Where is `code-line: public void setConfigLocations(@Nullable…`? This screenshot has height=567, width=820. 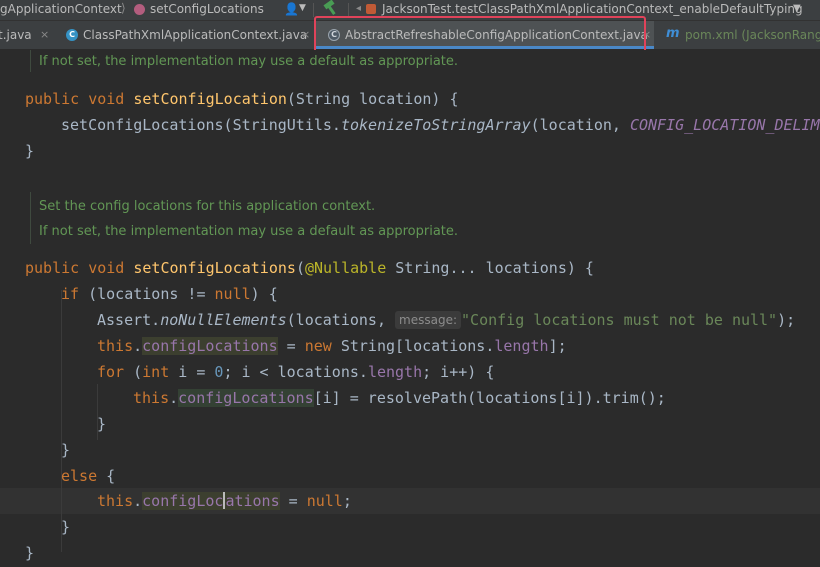
code-line: public void setConfigLocations(@Nullable… is located at coordinates (309, 268).